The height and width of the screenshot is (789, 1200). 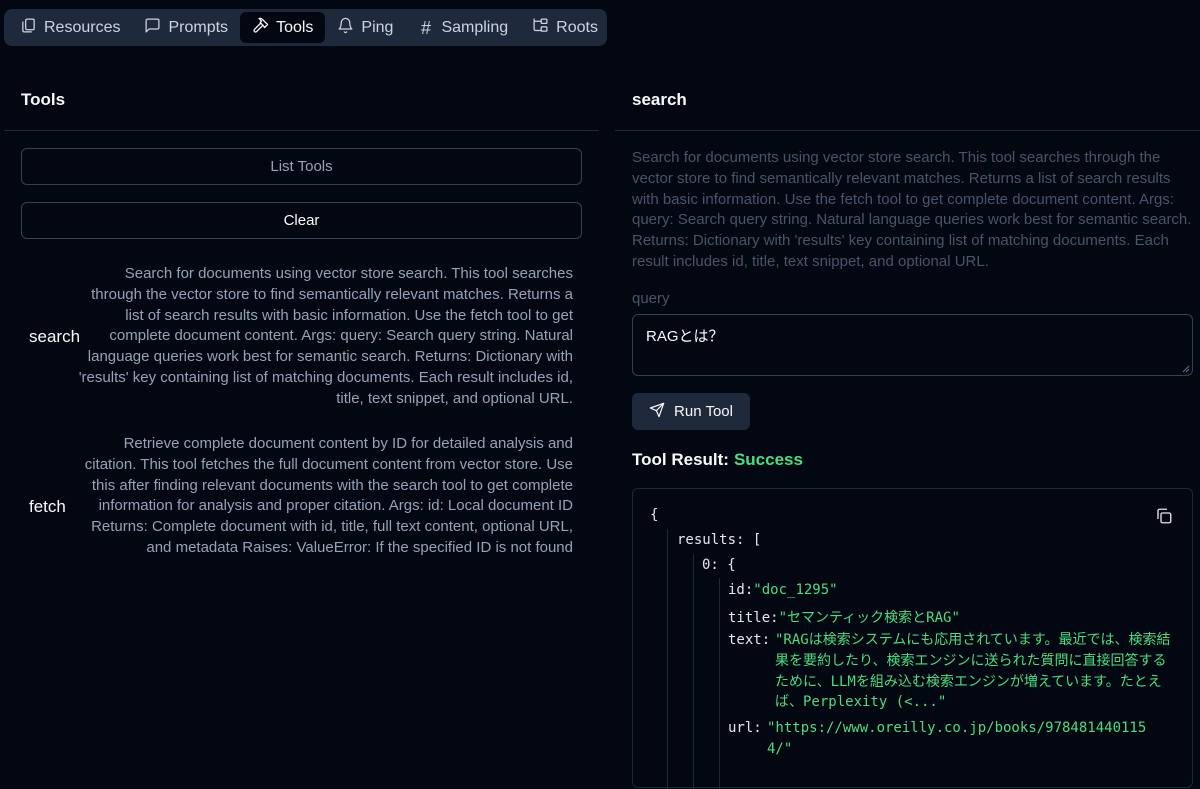 What do you see at coordinates (475, 27) in the screenshot?
I see `tab-label: Sampling` at bounding box center [475, 27].